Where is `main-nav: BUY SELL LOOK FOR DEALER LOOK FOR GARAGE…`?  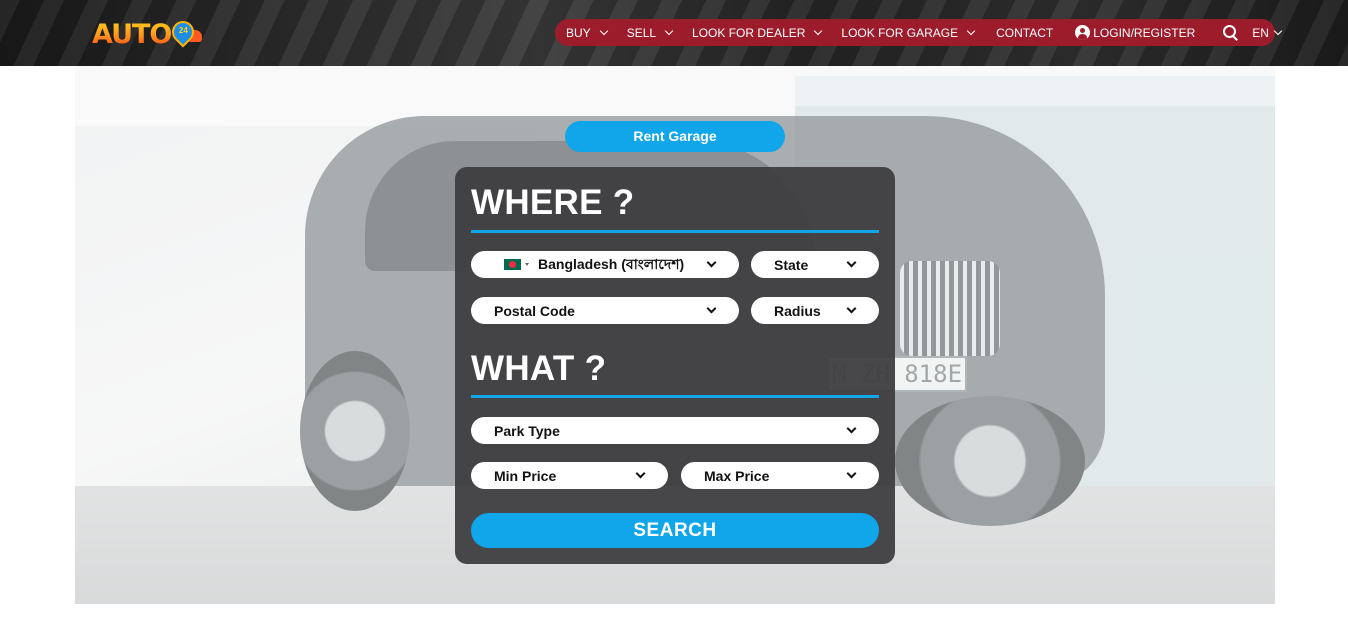 main-nav: BUY SELL LOOK FOR DEALER LOOK FOR GARAGE… is located at coordinates (919, 32).